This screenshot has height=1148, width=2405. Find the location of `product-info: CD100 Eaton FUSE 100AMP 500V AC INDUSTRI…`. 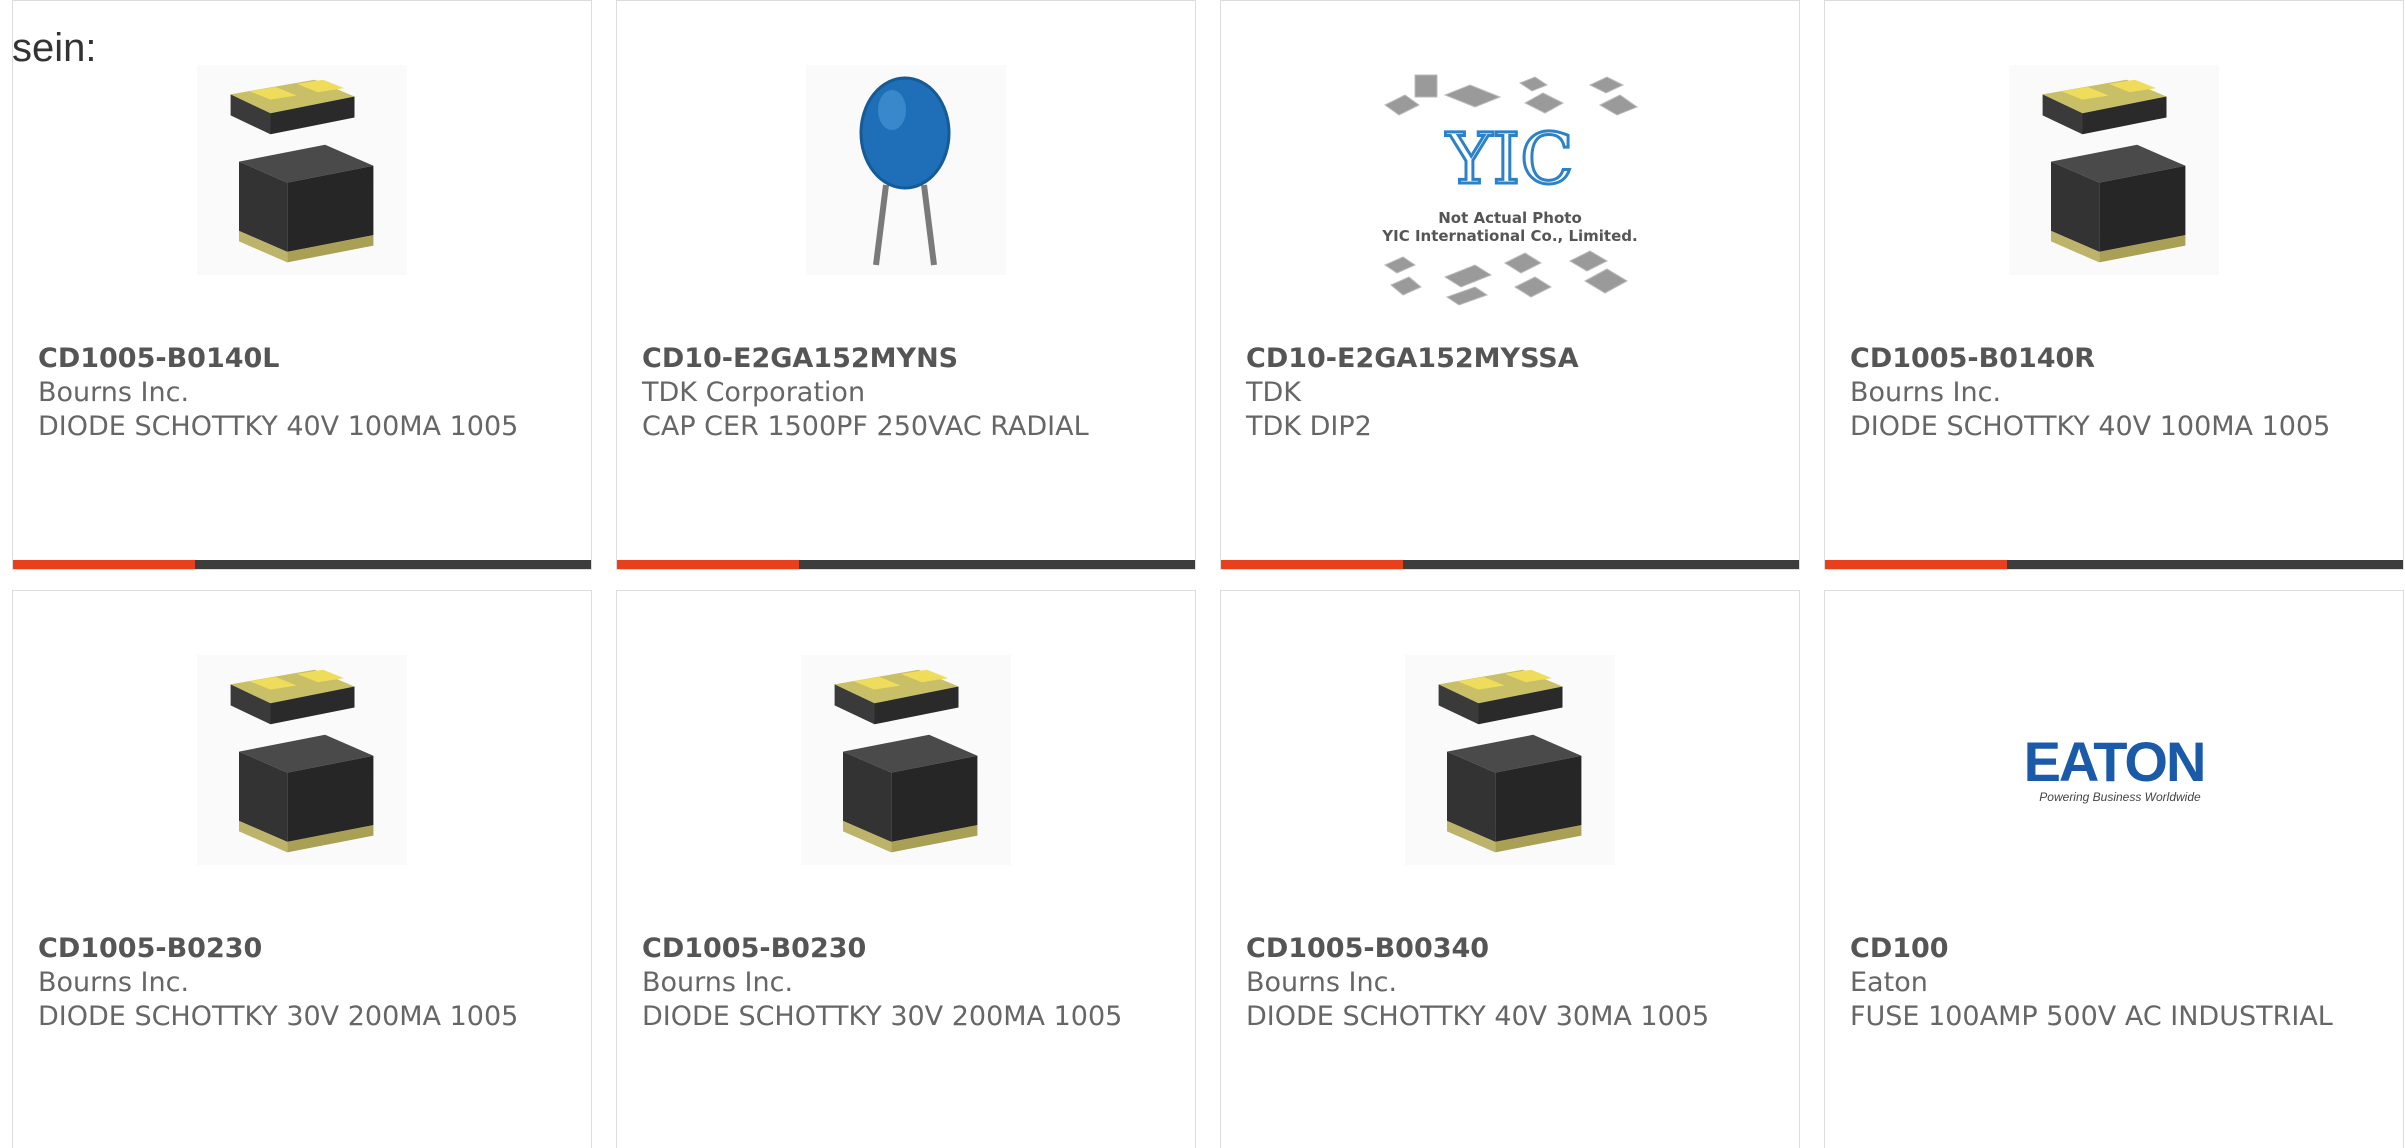

product-info: CD100 Eaton FUSE 100AMP 500V AC INDUSTRI… is located at coordinates (2120, 983).